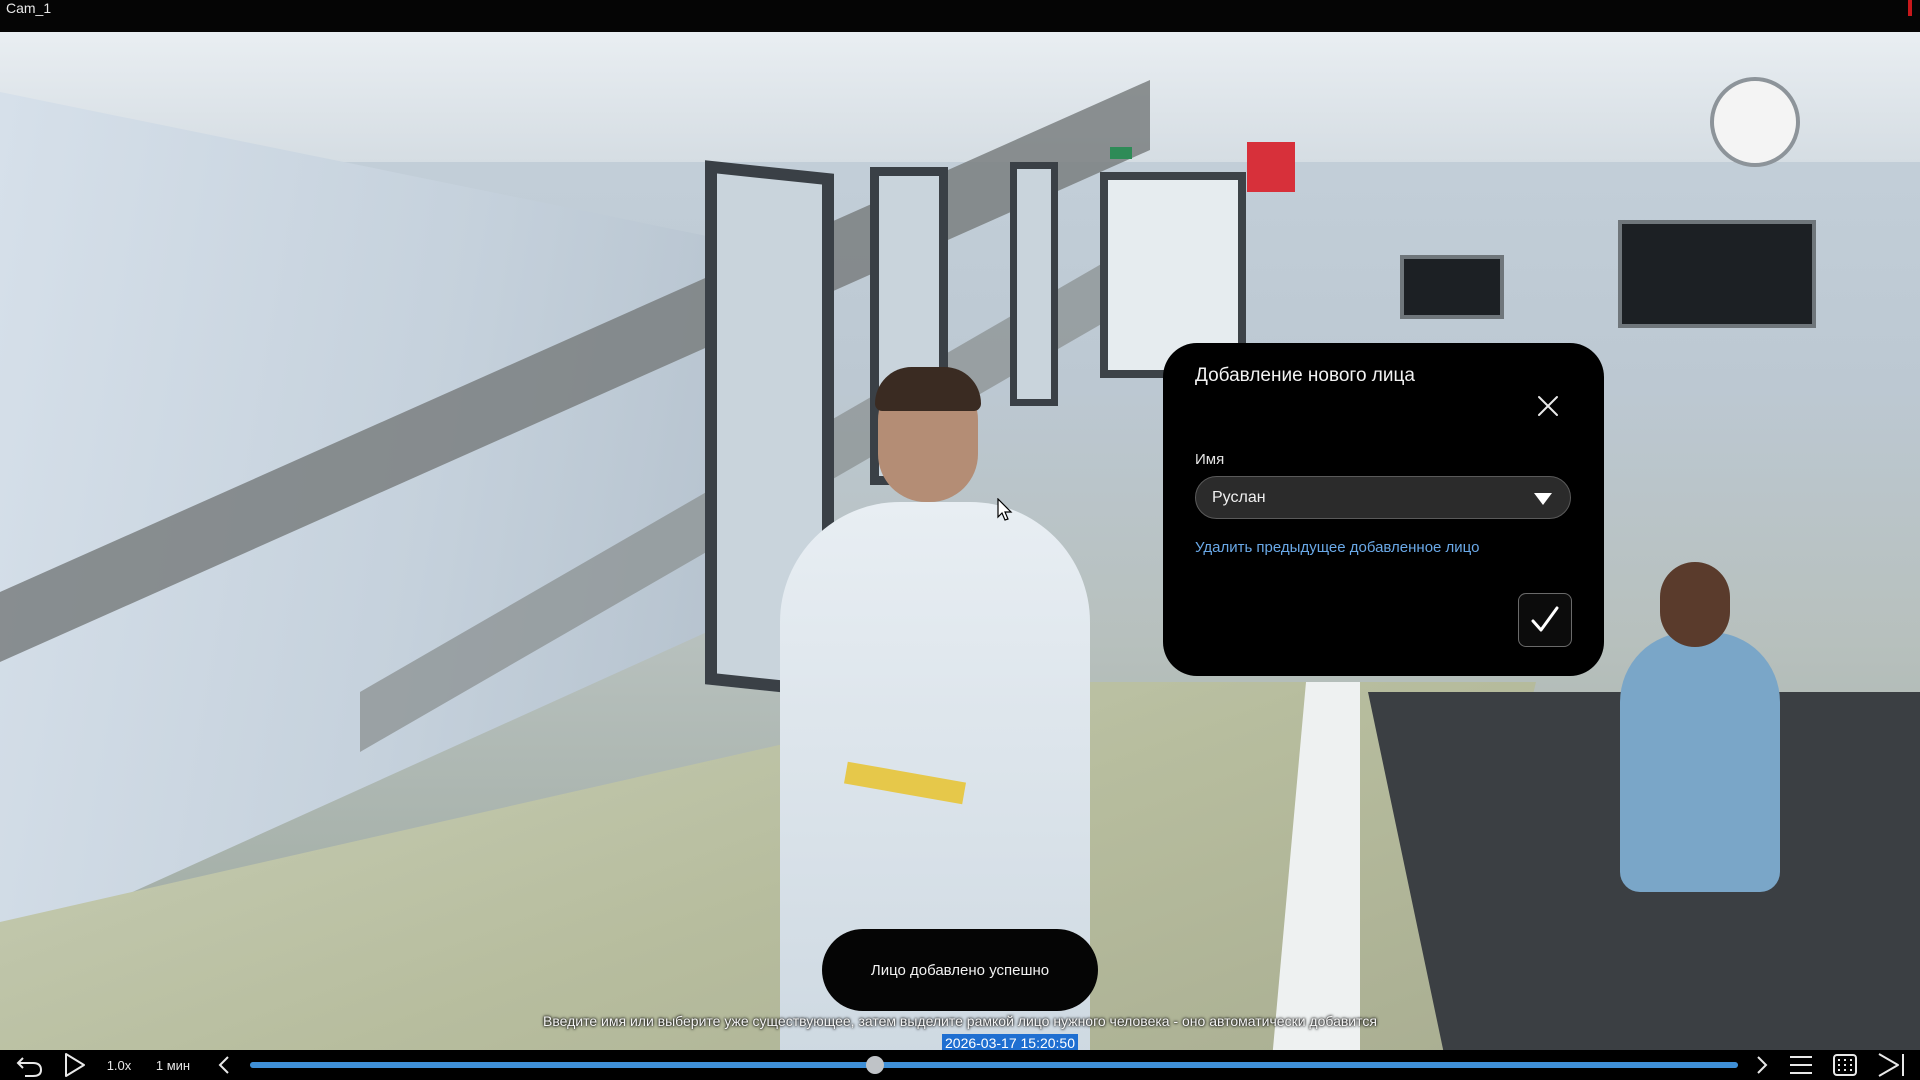  I want to click on confirm-button, so click(1545, 620).